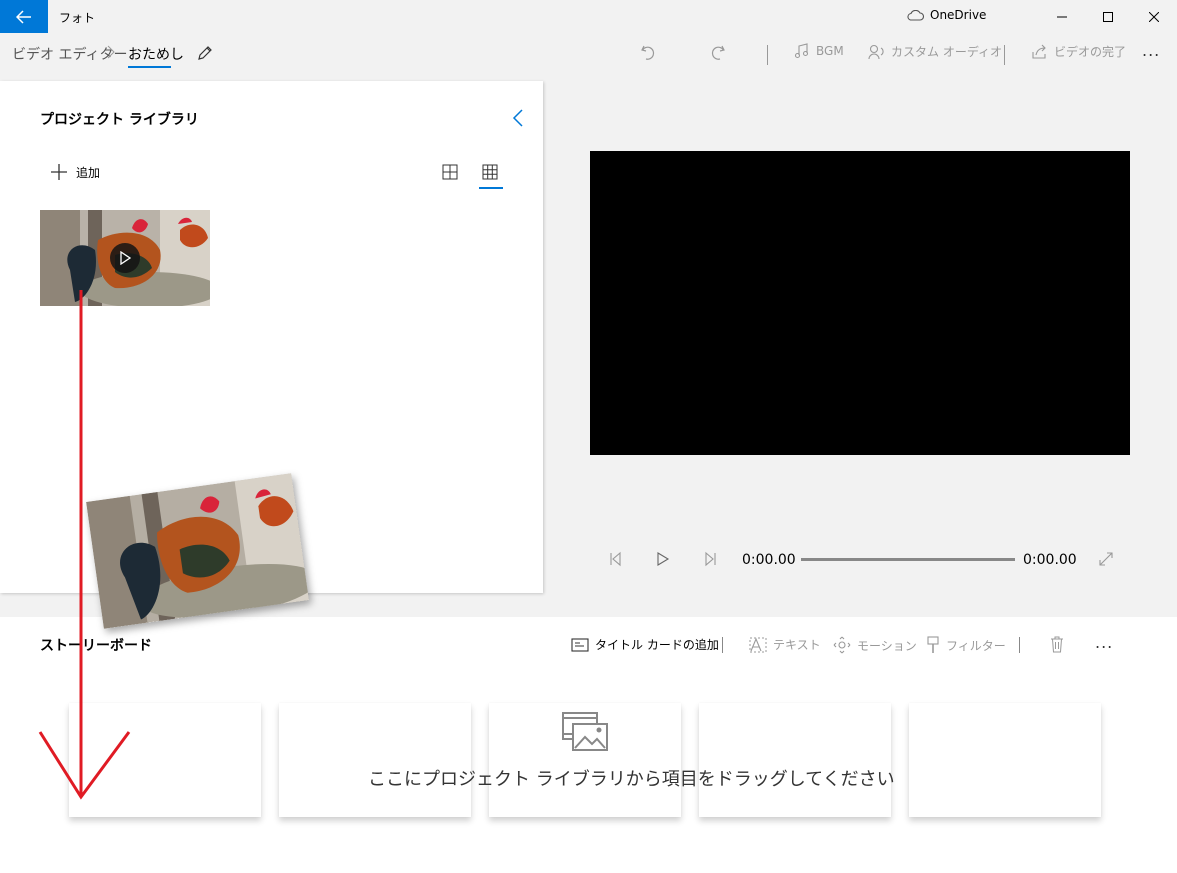  I want to click on breadcrumb-project-name: おためし, so click(156, 55).